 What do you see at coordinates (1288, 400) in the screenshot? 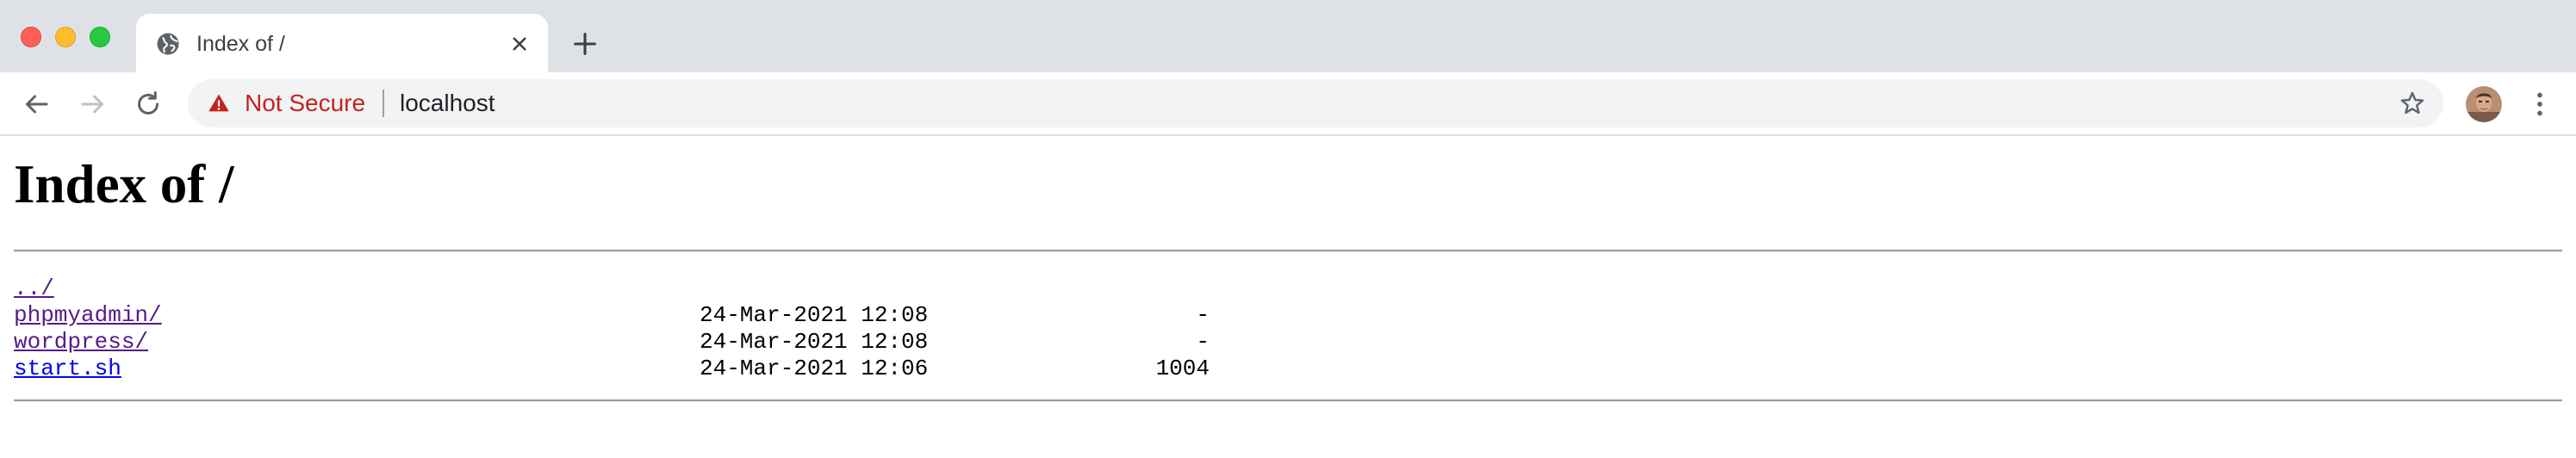
I see `divider-bottom` at bounding box center [1288, 400].